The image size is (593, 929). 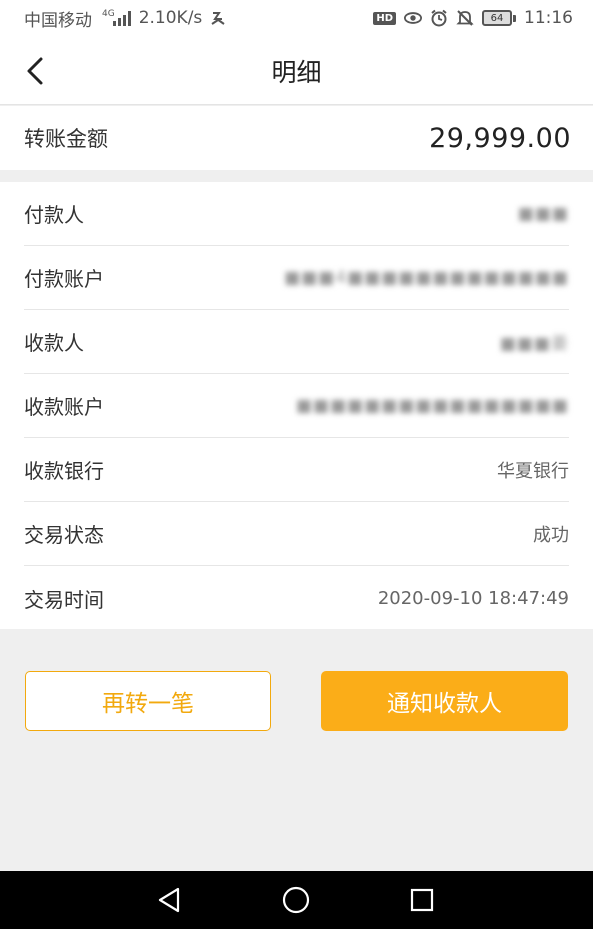 What do you see at coordinates (473, 598) in the screenshot?
I see `detail-value: 2020-09-10 18:47:49` at bounding box center [473, 598].